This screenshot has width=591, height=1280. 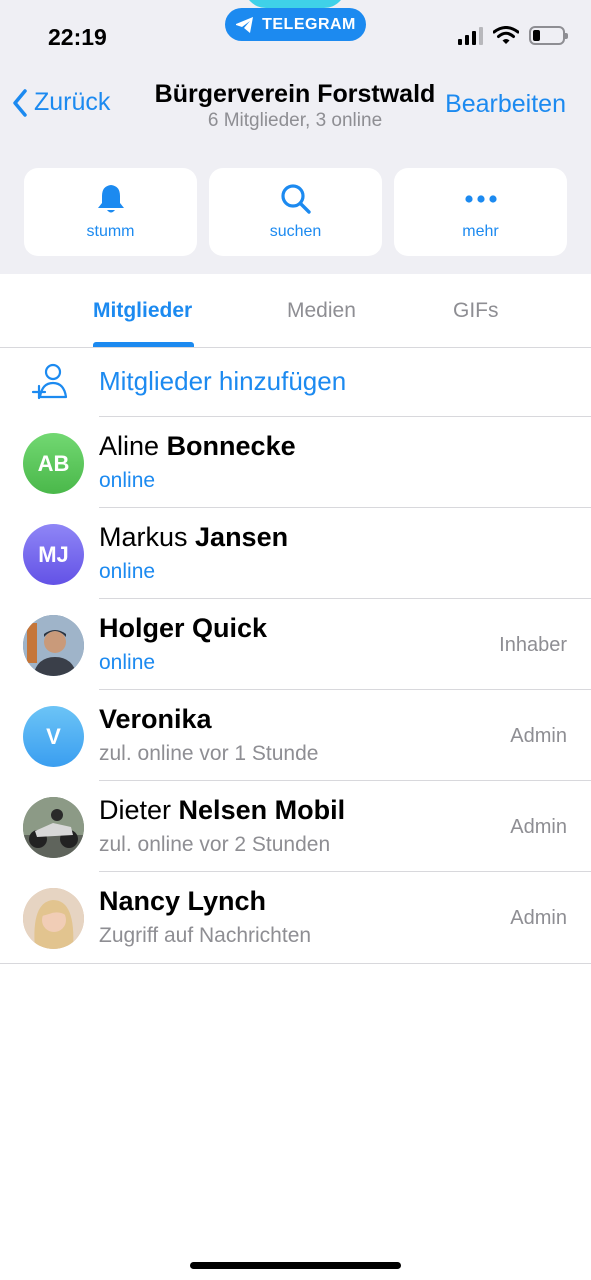 I want to click on mute-label: stumm, so click(x=110, y=231).